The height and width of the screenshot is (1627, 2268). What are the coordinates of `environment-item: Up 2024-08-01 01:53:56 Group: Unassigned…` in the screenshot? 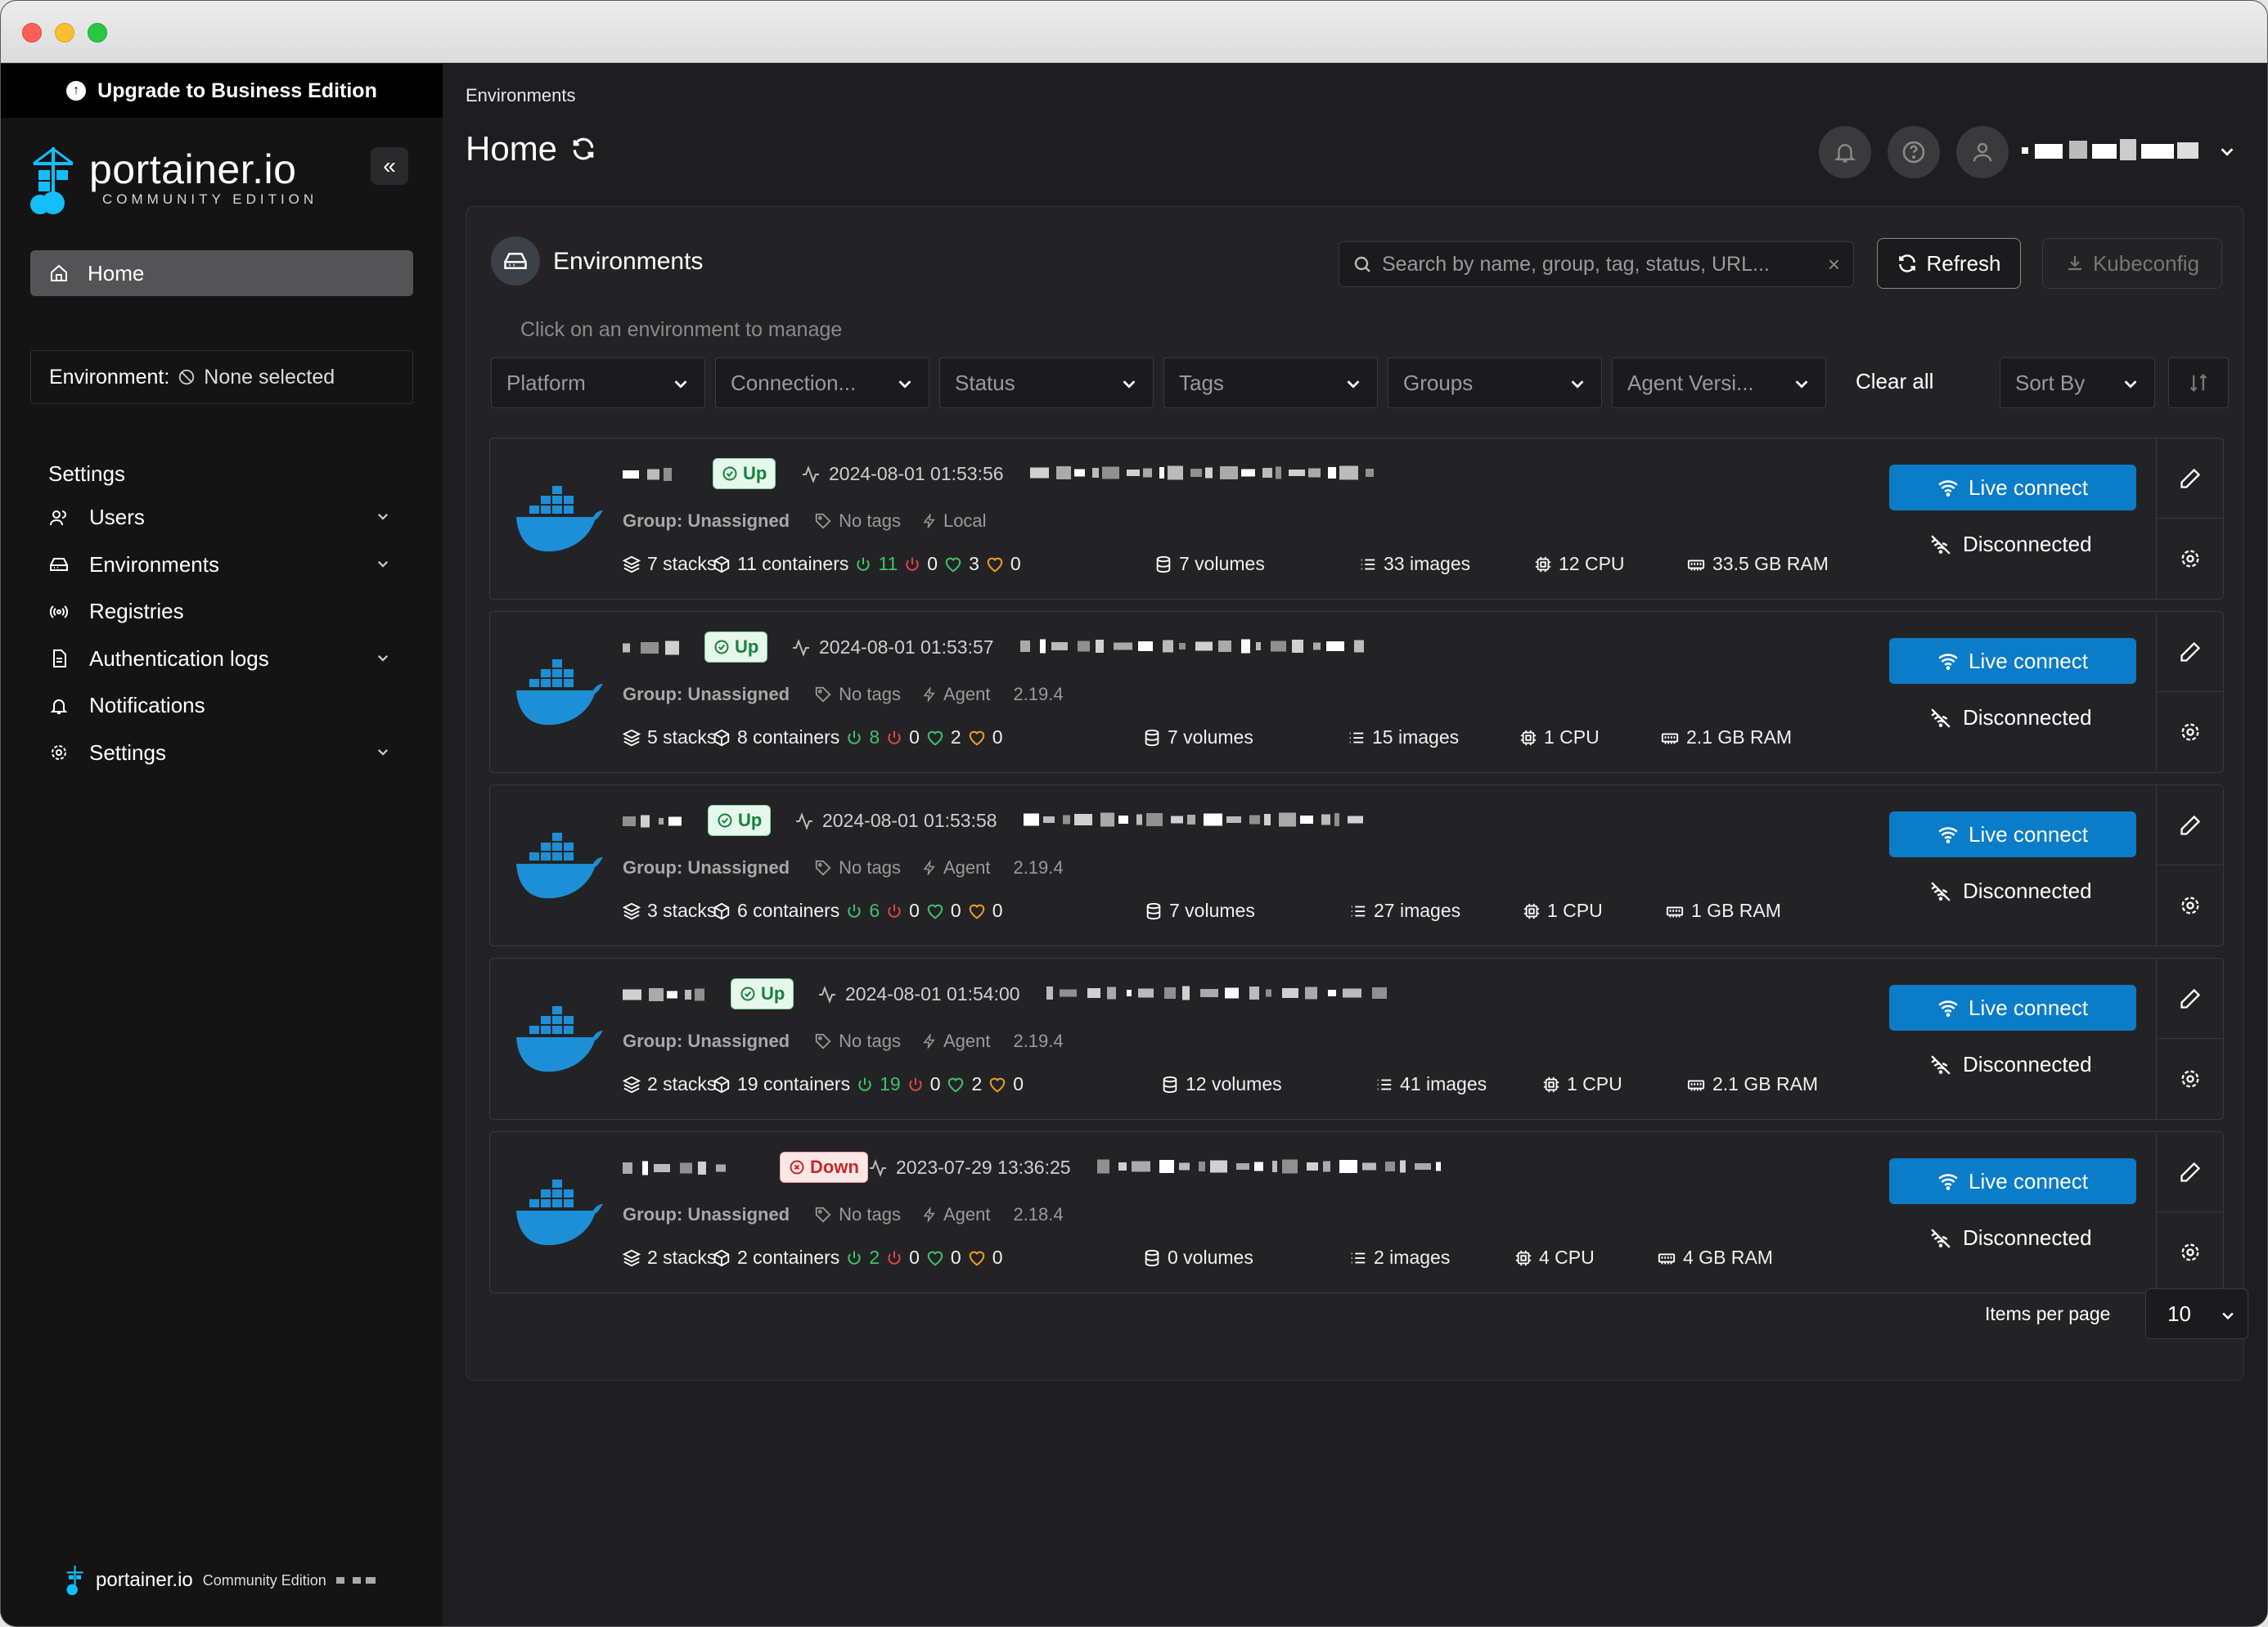 It's located at (1357, 519).